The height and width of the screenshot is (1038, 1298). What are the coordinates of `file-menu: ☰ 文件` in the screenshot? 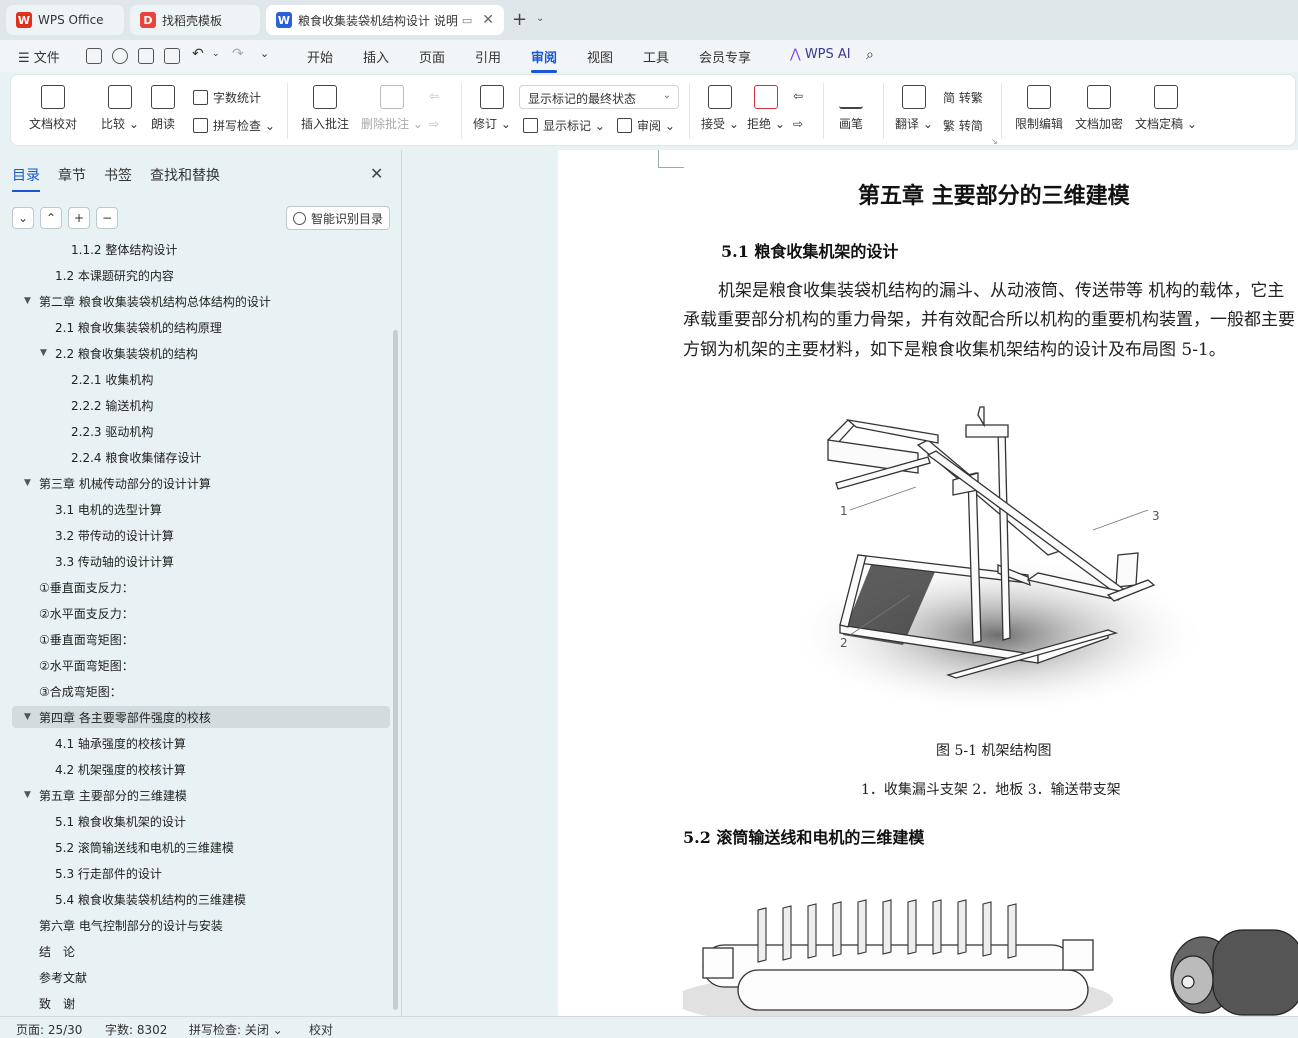 It's located at (39, 56).